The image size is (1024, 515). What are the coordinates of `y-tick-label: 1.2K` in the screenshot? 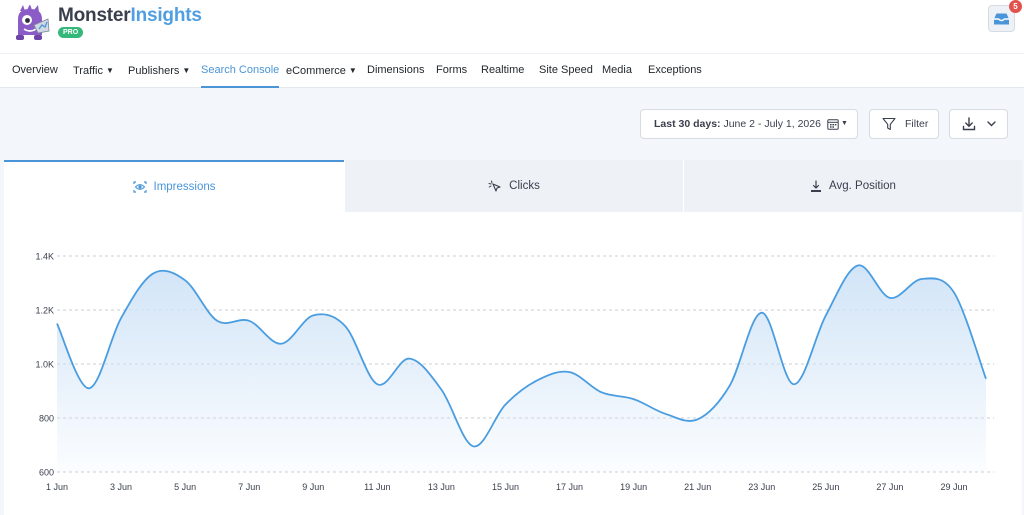 It's located at (44, 311).